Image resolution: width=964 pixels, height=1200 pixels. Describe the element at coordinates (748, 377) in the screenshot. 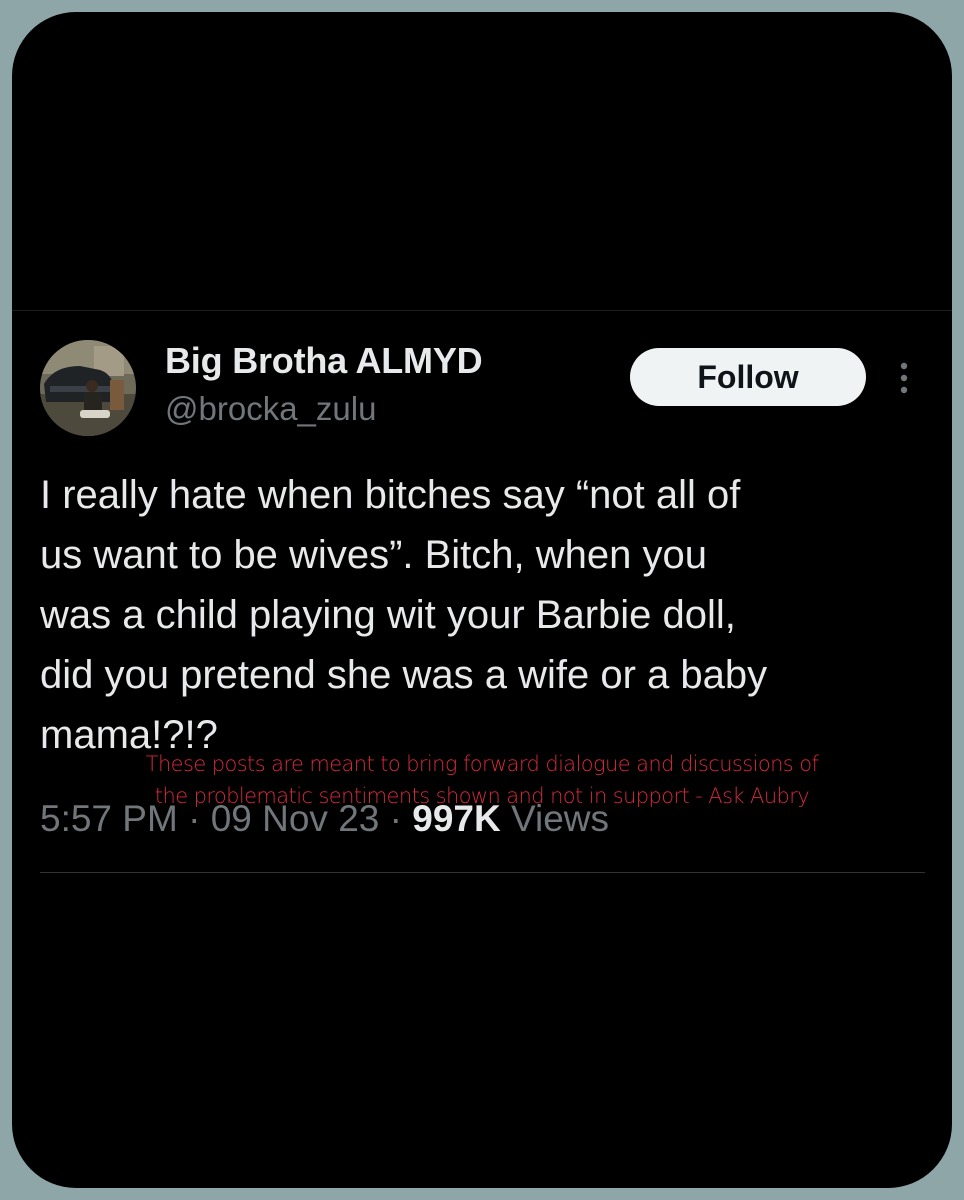

I see `follow-button: Follow` at that location.